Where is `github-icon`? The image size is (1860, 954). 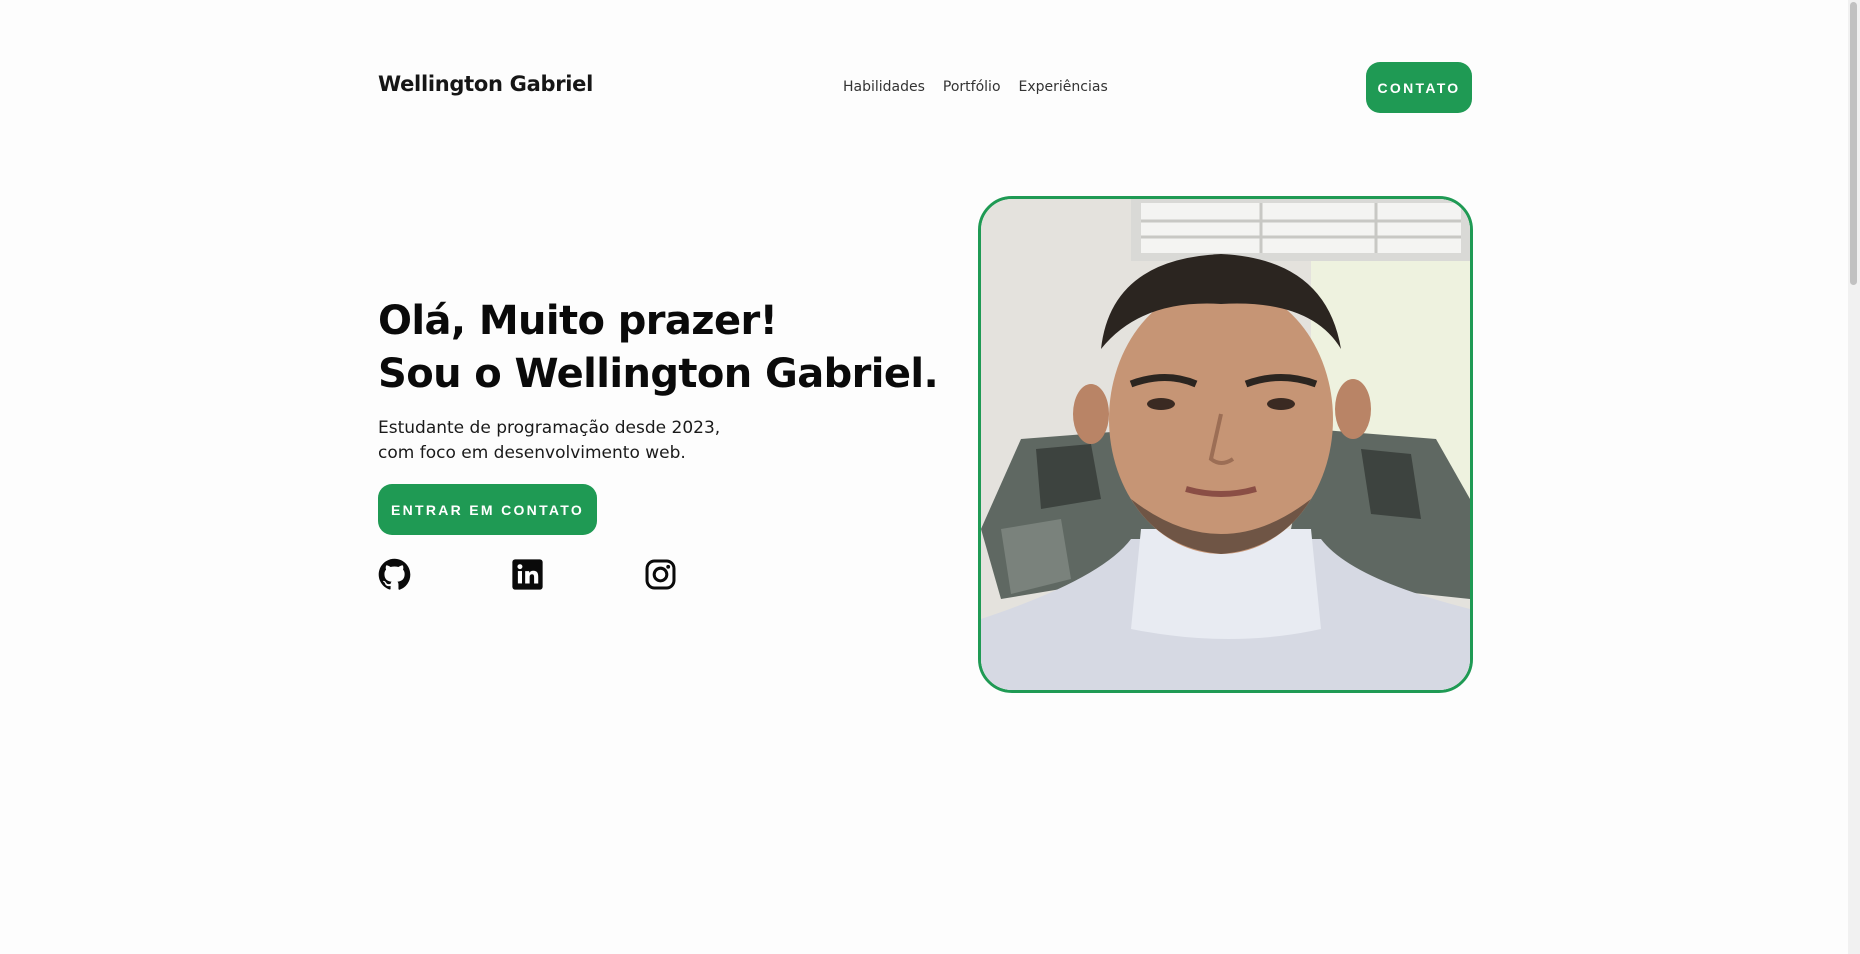
github-icon is located at coordinates (394, 574).